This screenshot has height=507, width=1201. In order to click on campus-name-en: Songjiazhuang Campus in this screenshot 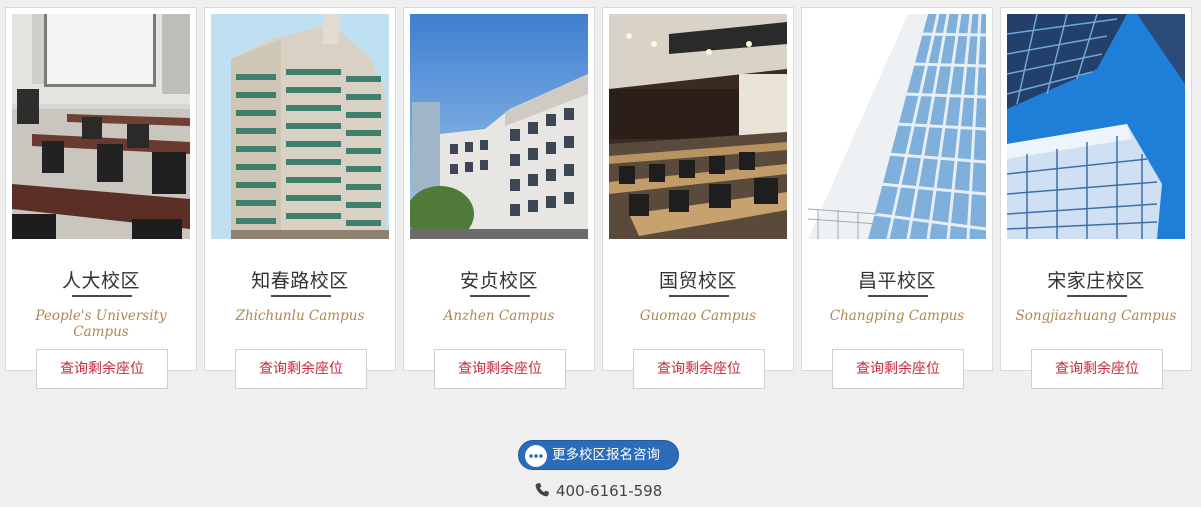, I will do `click(1096, 316)`.